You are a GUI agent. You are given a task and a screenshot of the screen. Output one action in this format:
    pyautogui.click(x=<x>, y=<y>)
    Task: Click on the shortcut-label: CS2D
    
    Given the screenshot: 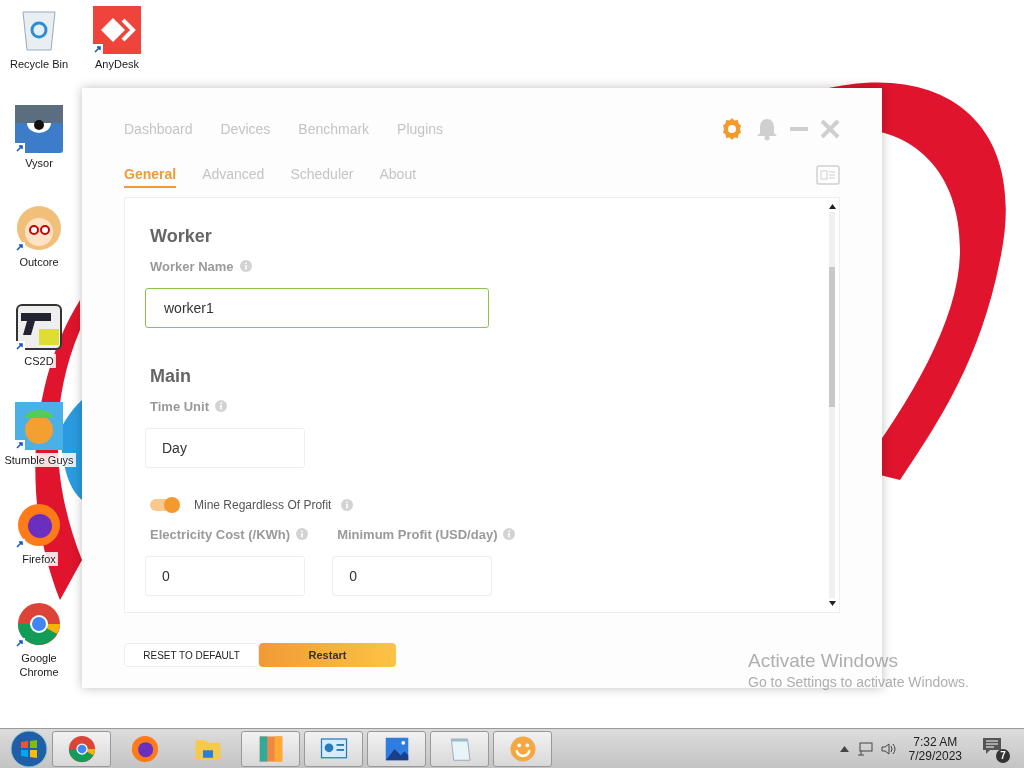 What is the action you would take?
    pyautogui.click(x=39, y=361)
    